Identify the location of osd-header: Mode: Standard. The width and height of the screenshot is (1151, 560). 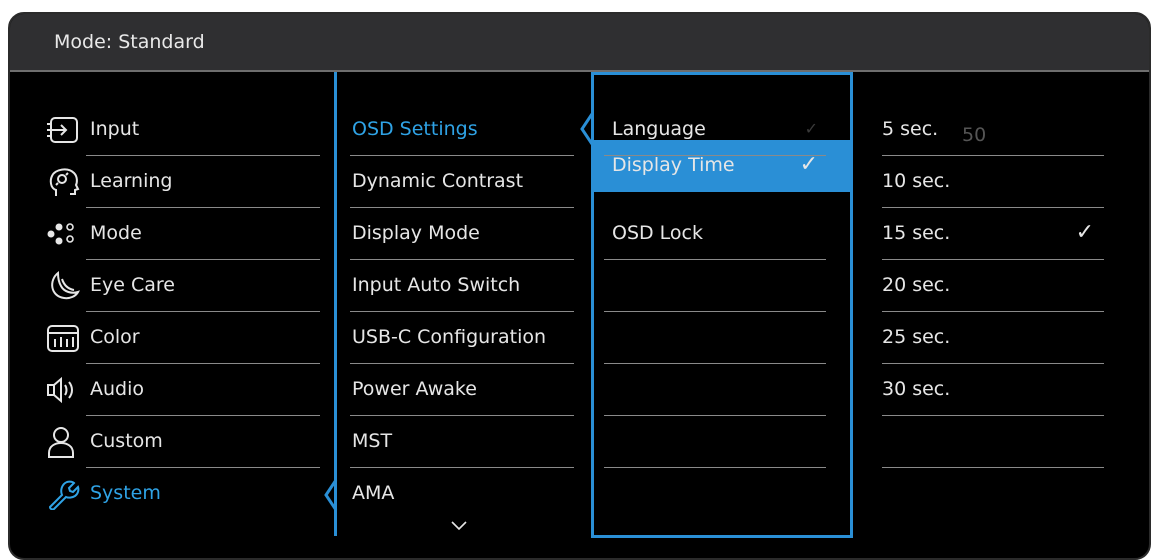
(579, 43).